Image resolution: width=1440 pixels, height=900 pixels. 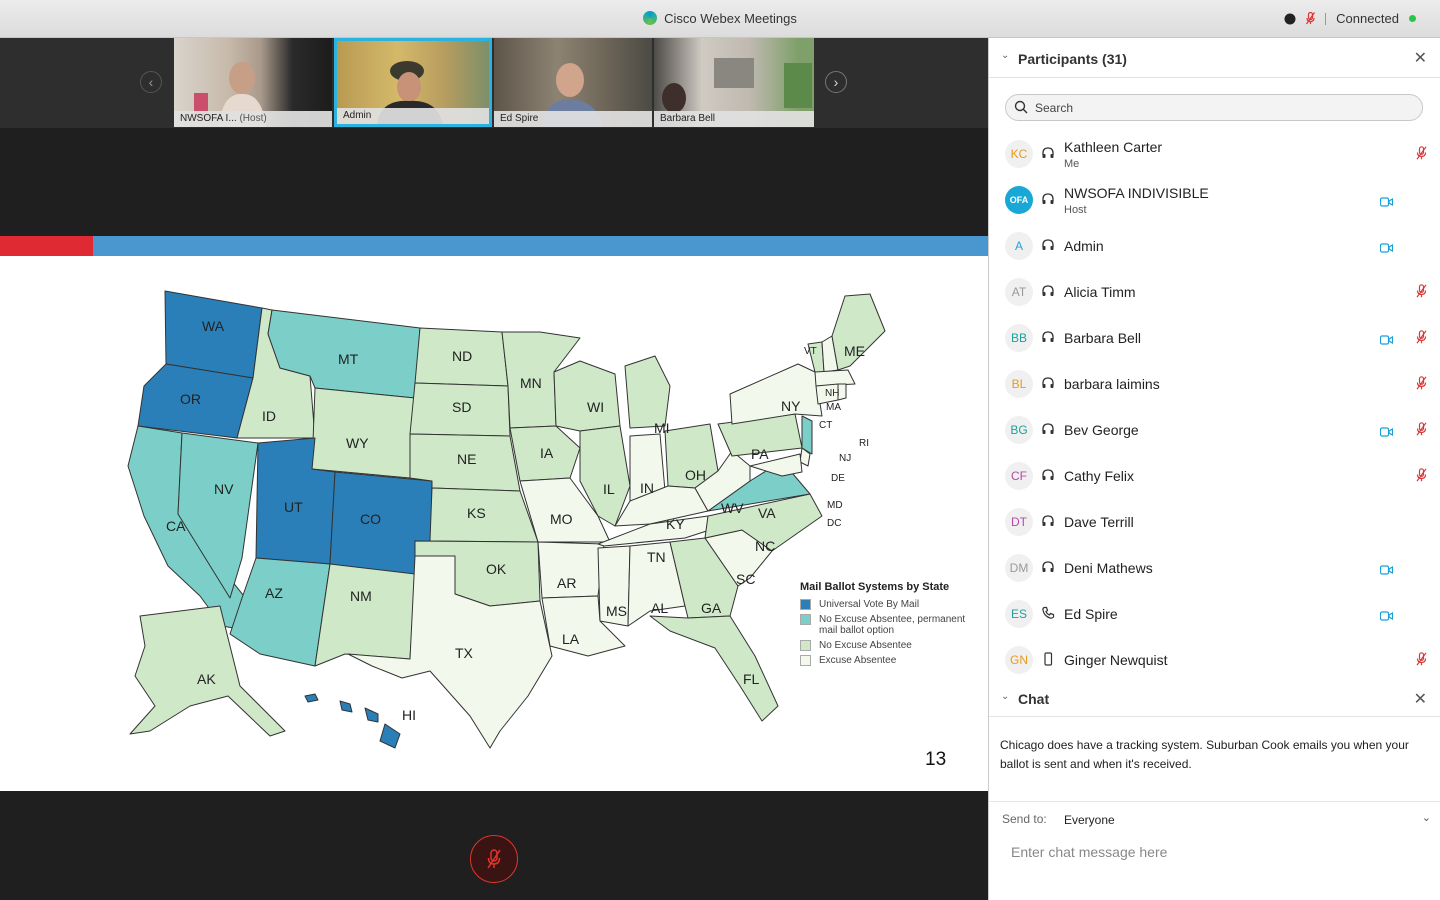 I want to click on participants-title: Participants (31), so click(x=1072, y=59).